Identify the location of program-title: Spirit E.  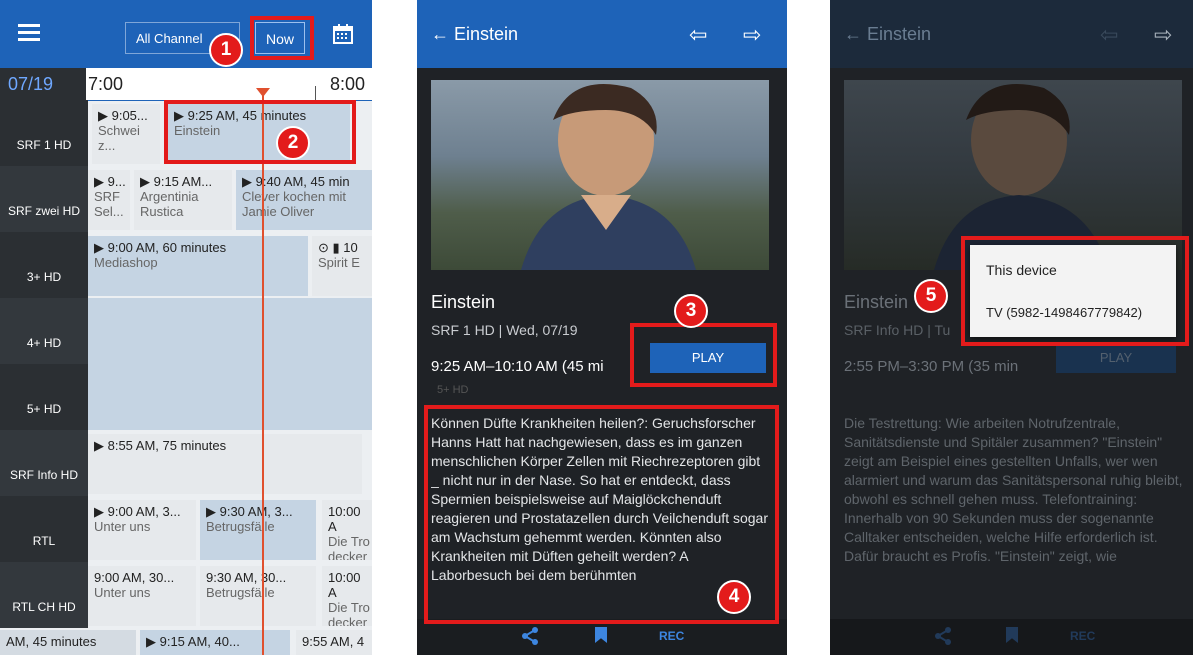
(339, 262).